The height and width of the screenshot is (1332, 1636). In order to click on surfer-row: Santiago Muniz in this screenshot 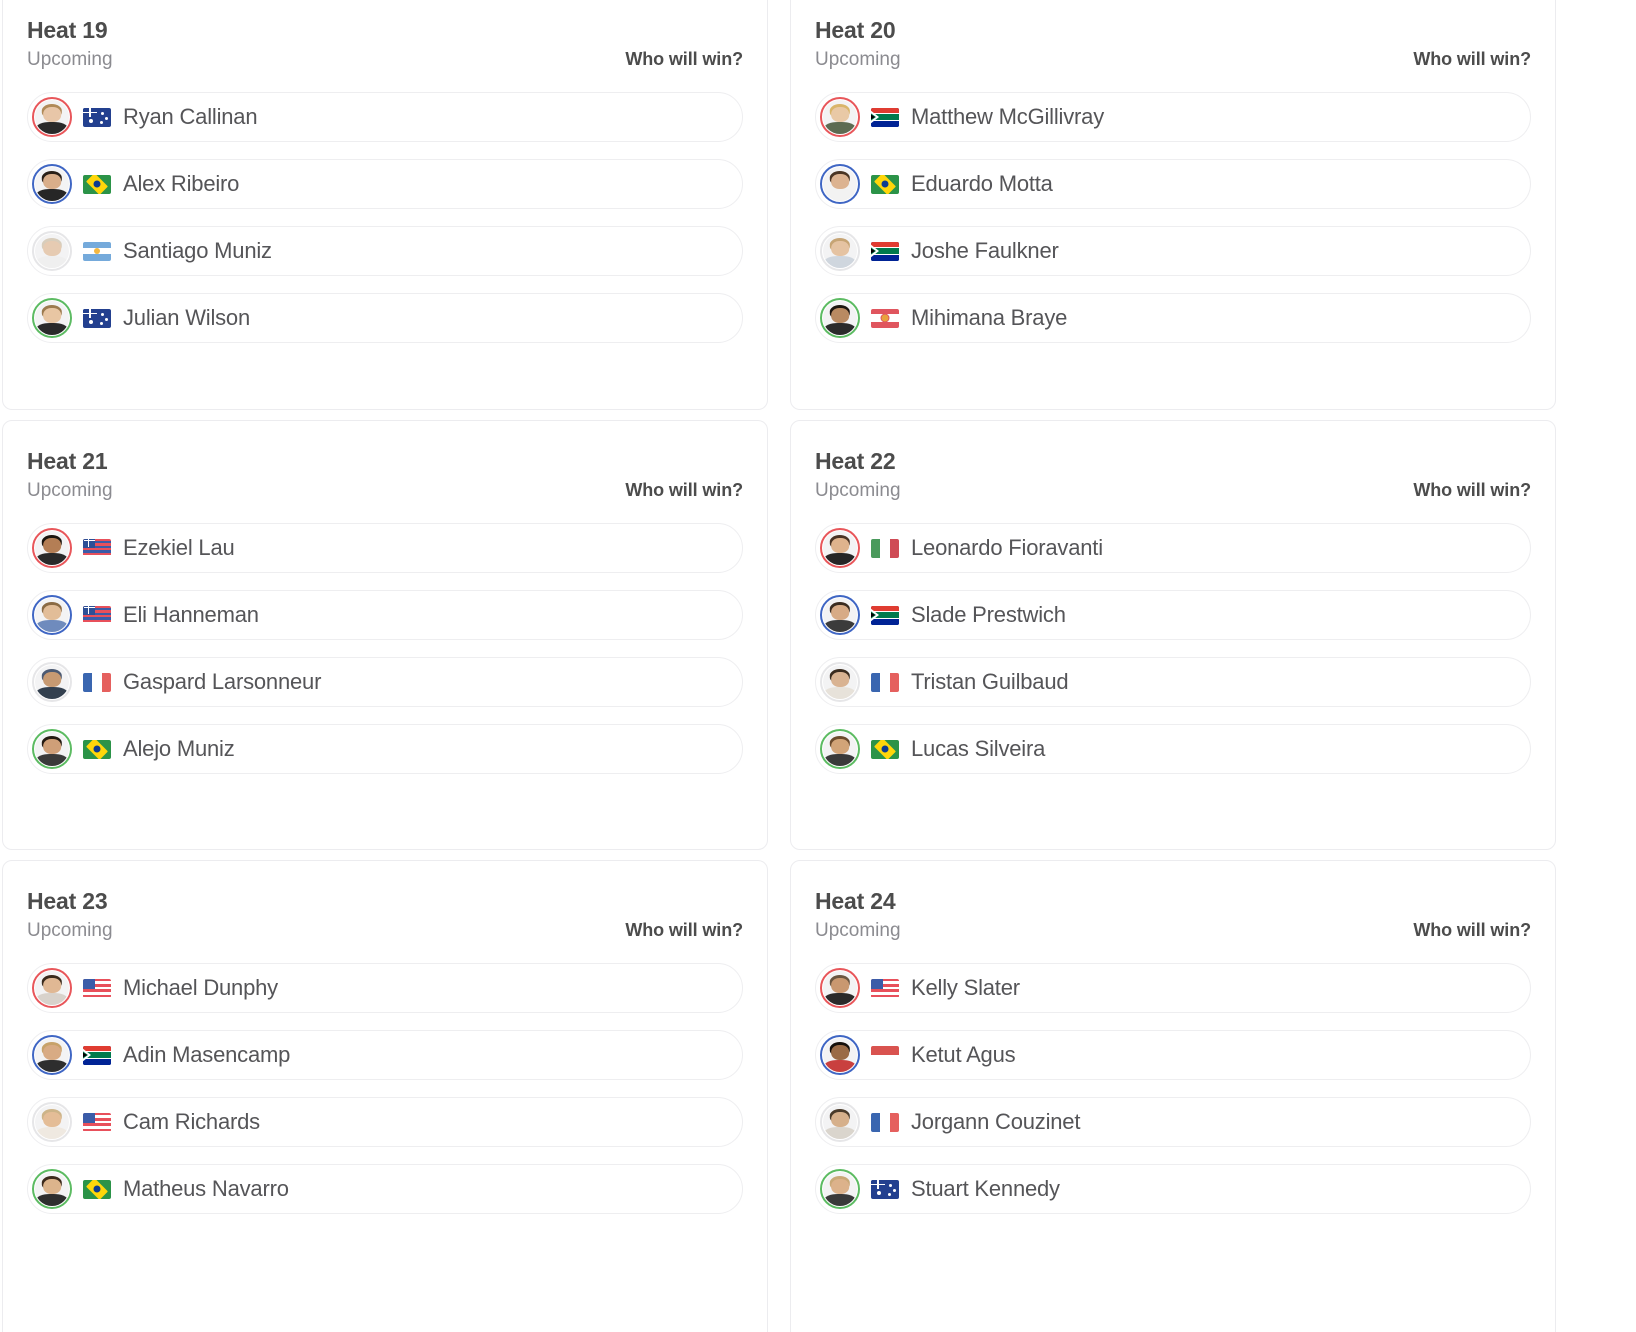, I will do `click(385, 251)`.